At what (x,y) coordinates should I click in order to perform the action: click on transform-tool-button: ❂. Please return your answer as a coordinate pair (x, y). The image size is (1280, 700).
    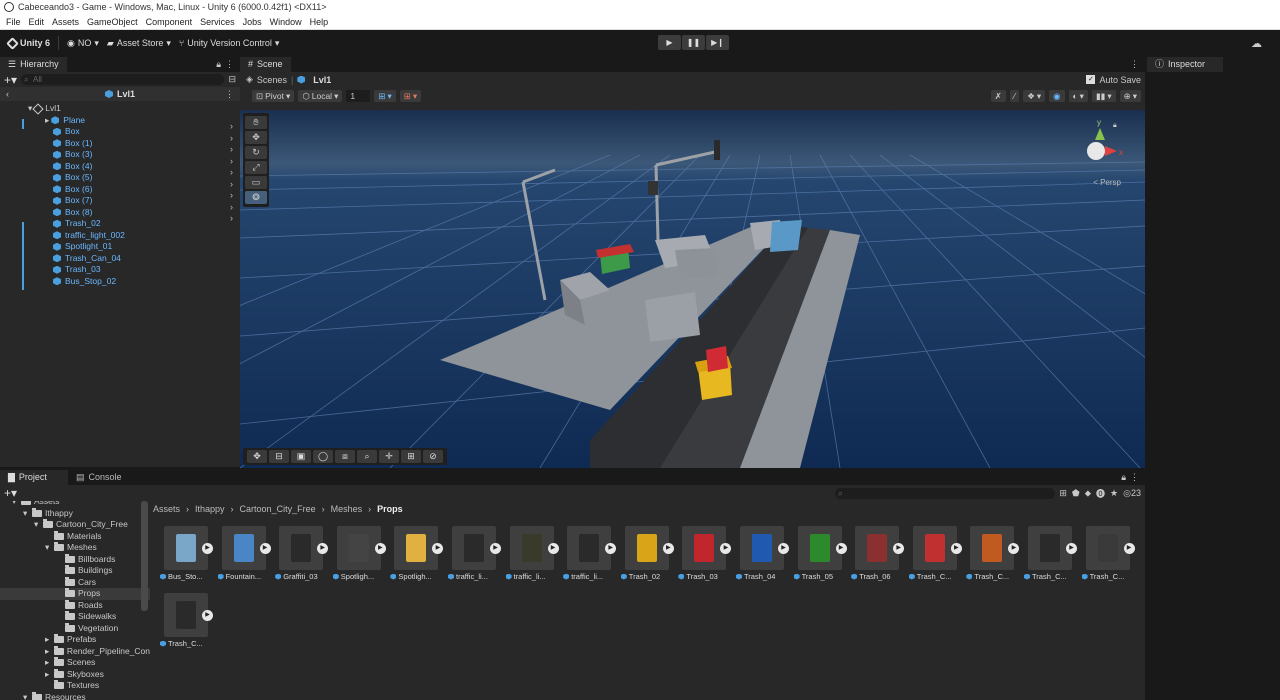
    Looking at the image, I should click on (256, 197).